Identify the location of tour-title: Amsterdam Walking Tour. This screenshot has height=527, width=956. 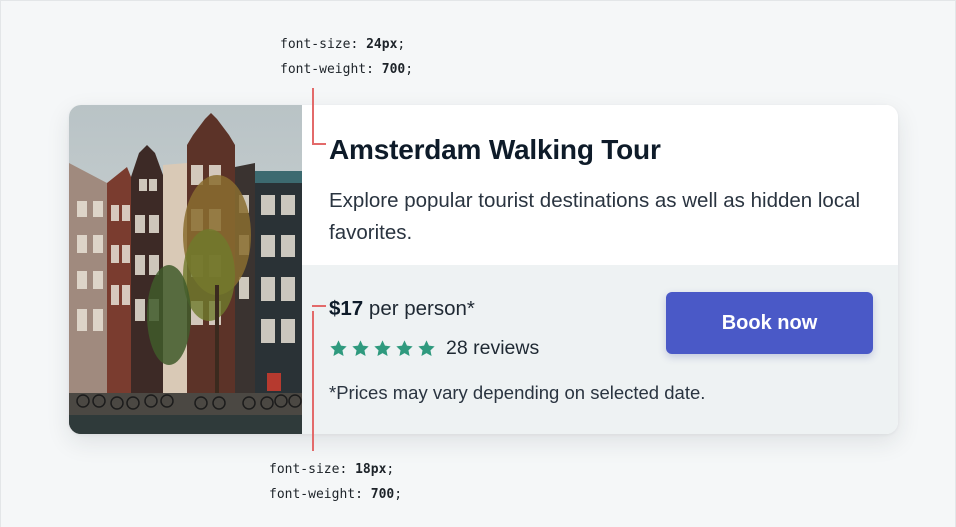
(495, 149).